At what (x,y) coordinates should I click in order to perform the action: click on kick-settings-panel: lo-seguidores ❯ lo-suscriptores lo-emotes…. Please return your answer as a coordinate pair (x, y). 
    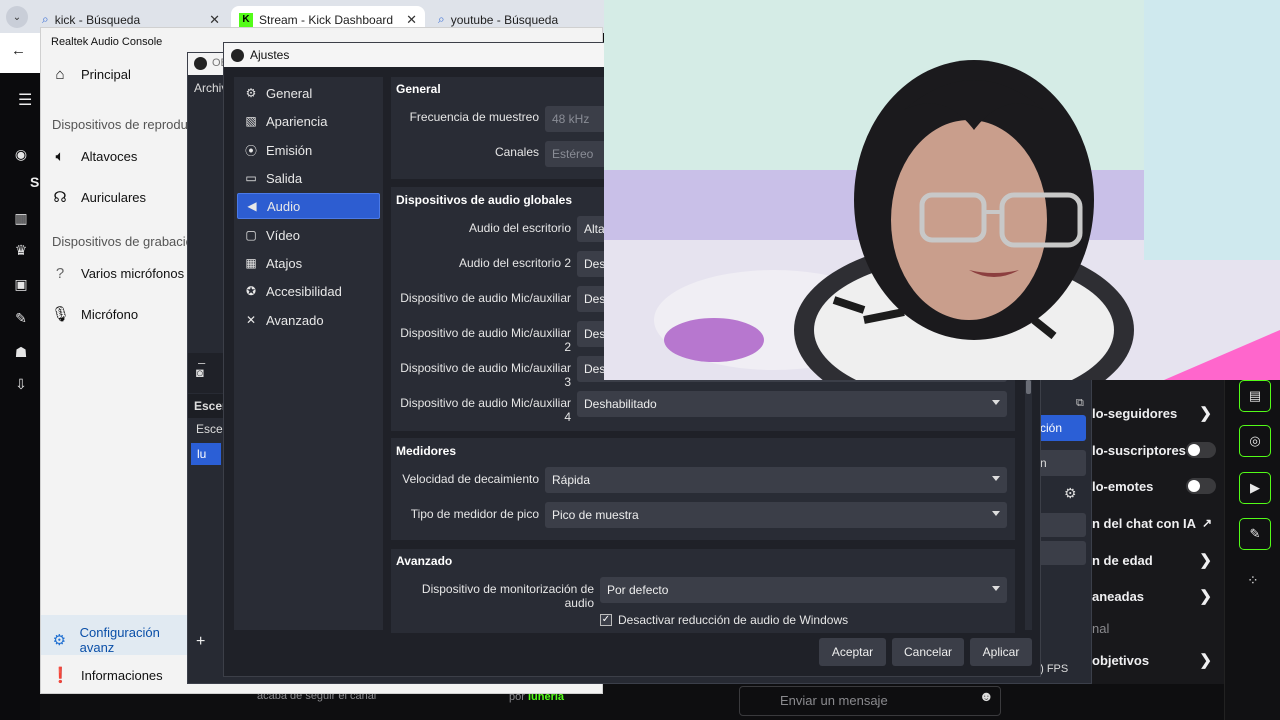
    Looking at the image, I should click on (1158, 550).